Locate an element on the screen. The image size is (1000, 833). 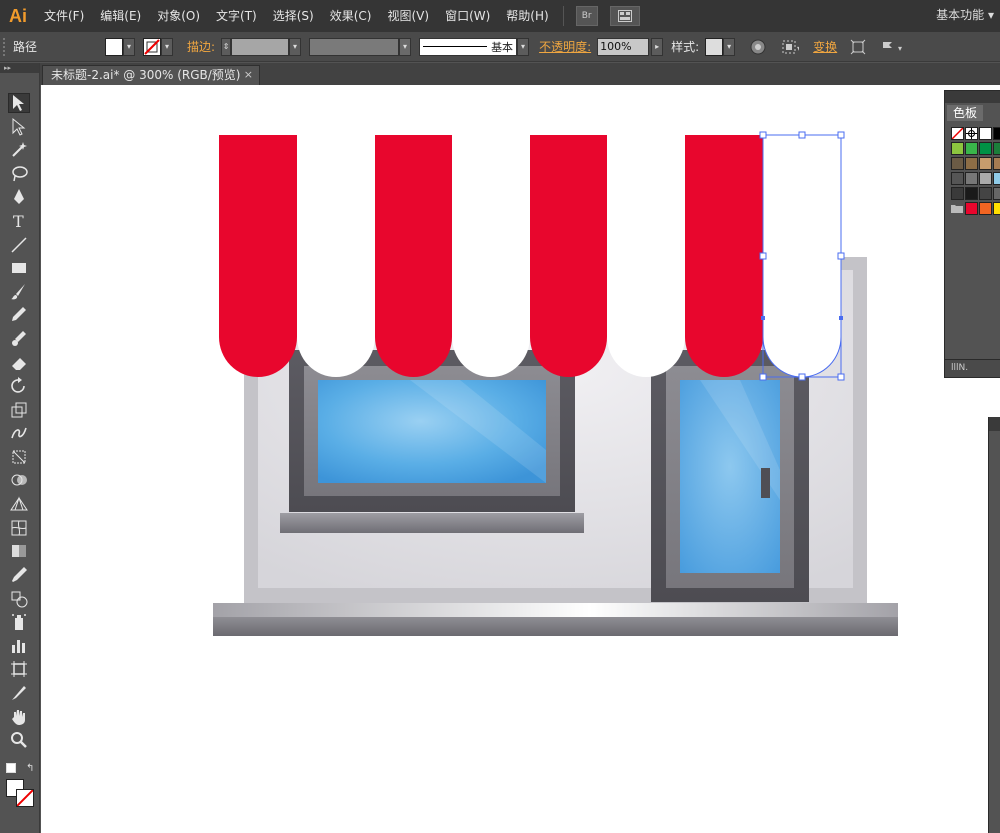
variable-width-profile is located at coordinates (354, 46).